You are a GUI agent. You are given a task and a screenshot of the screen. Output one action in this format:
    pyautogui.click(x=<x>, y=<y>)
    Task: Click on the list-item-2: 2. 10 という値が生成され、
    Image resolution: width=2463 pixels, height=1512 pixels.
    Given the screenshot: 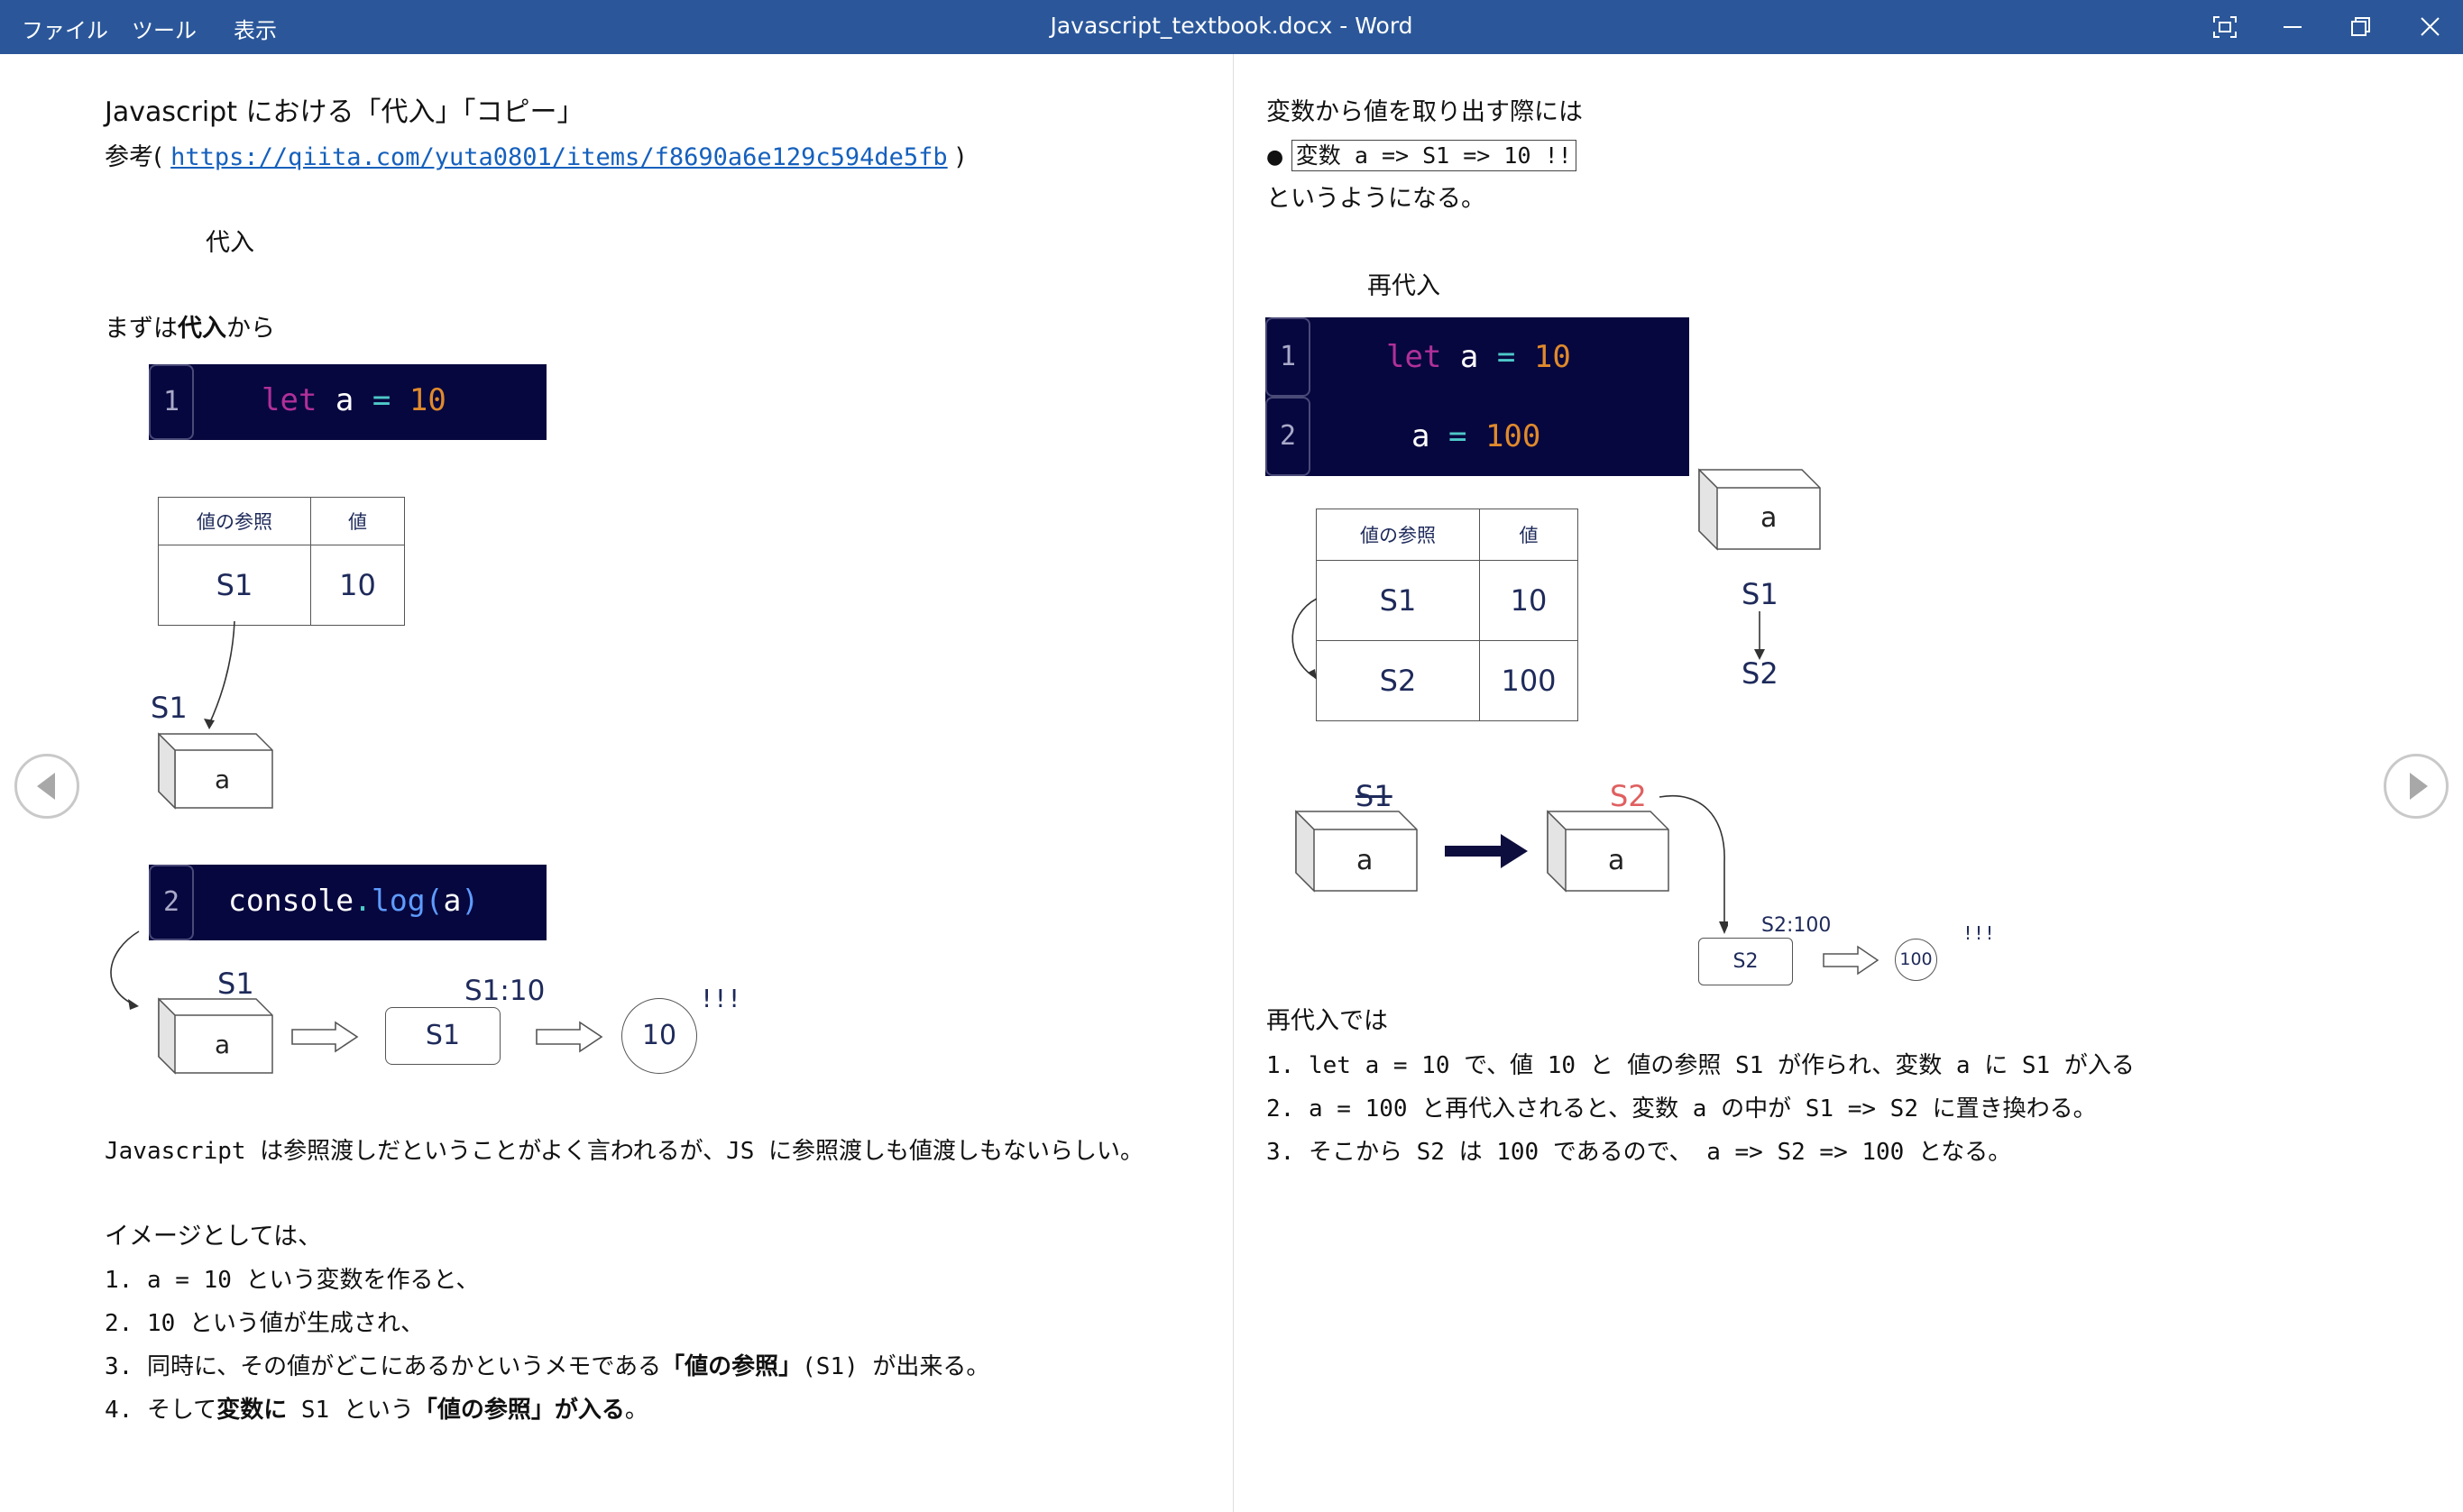 What is the action you would take?
    pyautogui.click(x=265, y=1324)
    